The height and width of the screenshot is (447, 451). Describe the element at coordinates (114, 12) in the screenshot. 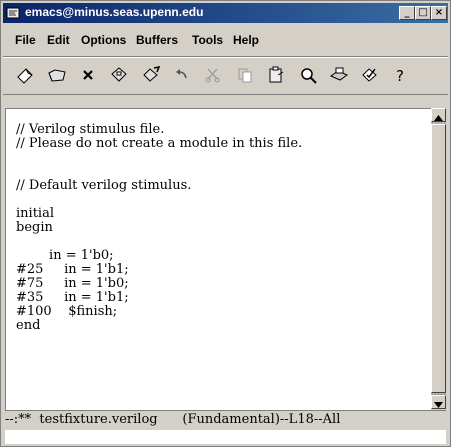

I see `window-title: emacs@minus.seas.upenn.edu` at that location.